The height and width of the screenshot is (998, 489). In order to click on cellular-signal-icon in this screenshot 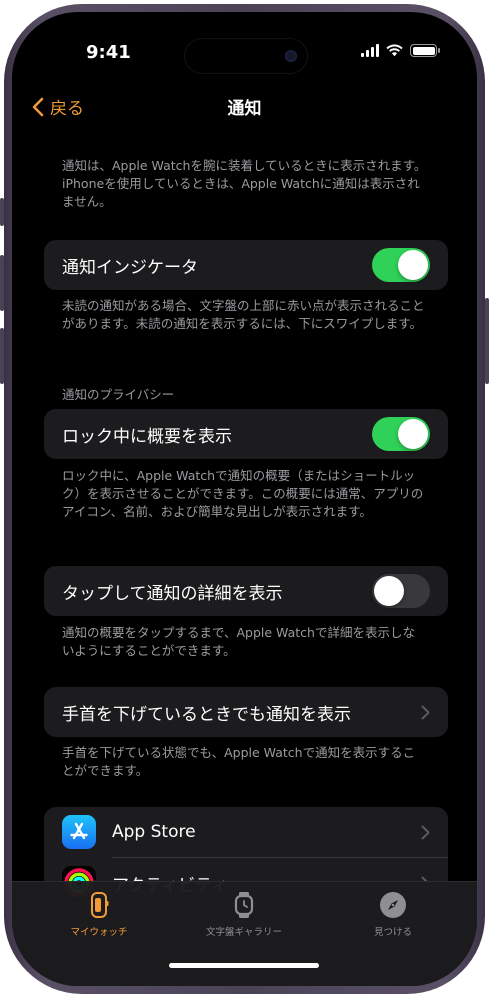, I will do `click(370, 50)`.